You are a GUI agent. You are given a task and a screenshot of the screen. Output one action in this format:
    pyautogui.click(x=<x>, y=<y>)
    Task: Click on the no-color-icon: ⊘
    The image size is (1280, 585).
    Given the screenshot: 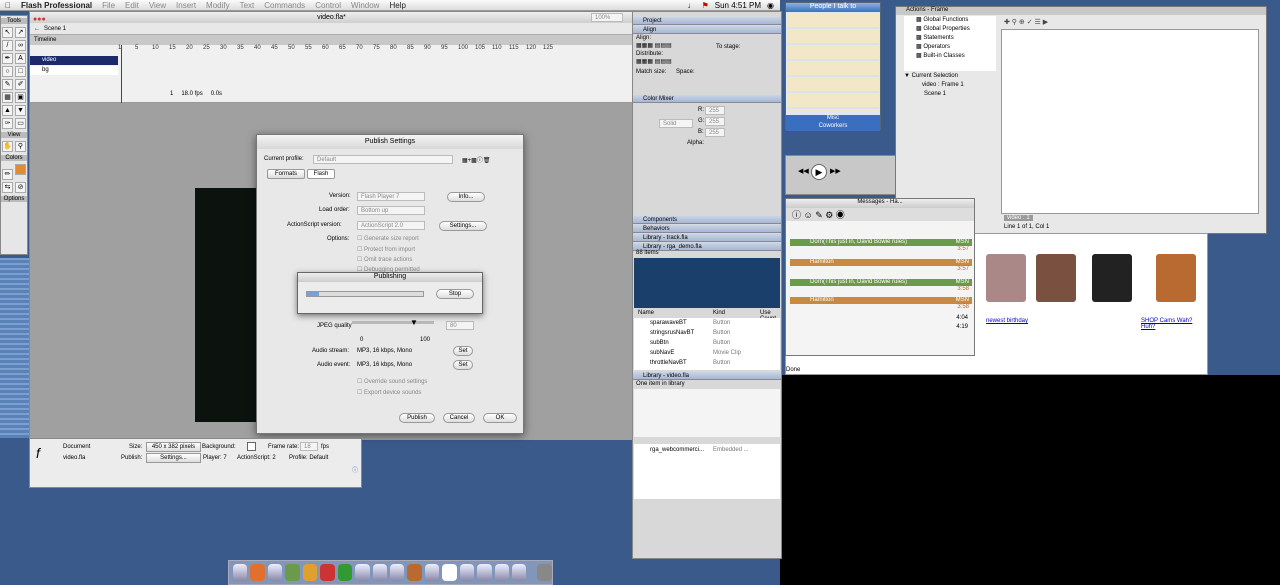 What is the action you would take?
    pyautogui.click(x=20, y=187)
    